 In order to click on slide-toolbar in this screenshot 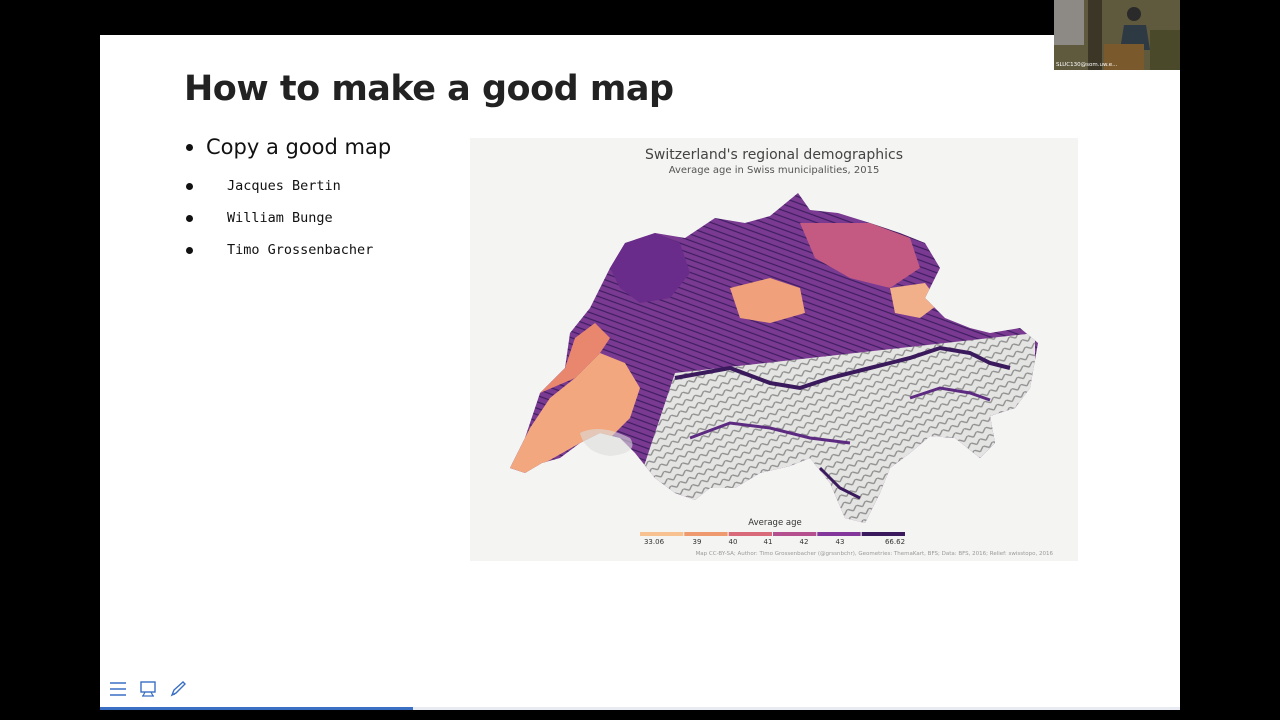, I will do `click(148, 689)`.